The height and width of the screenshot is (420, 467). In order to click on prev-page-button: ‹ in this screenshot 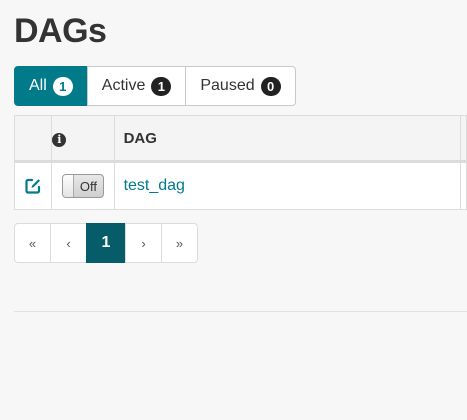, I will do `click(68, 243)`.